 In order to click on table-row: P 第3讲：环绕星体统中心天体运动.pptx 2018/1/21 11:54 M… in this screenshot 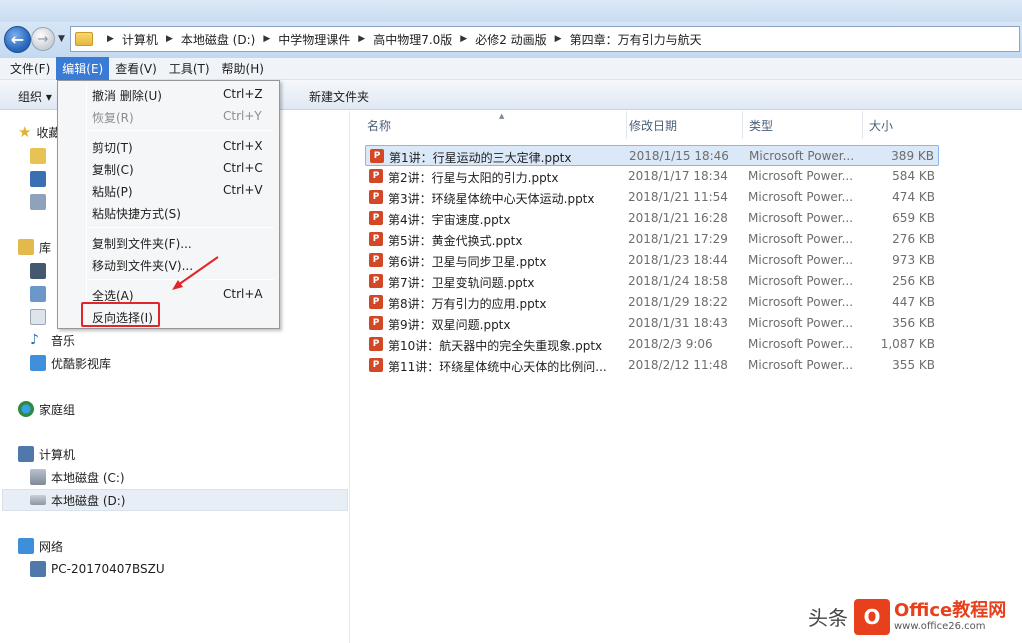, I will do `click(652, 197)`.